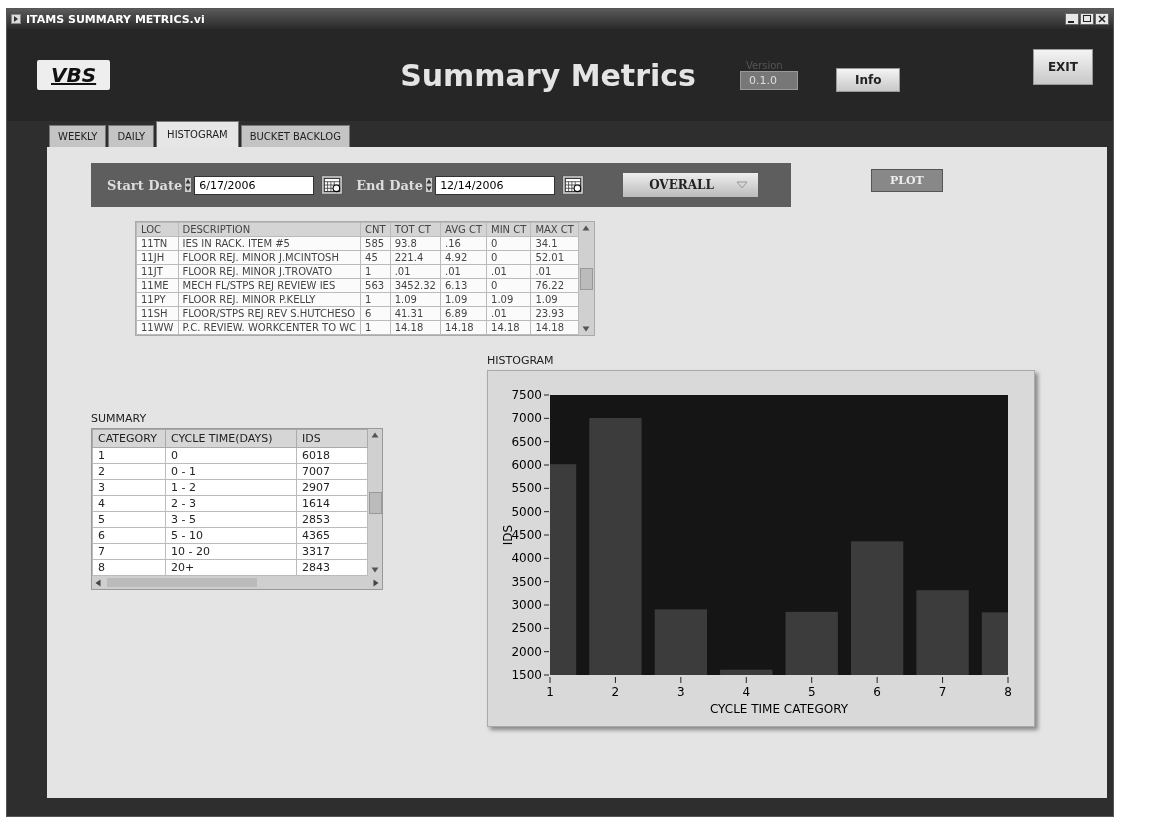 This screenshot has width=1164, height=819. What do you see at coordinates (526, 675) in the screenshot?
I see `y-tick-label: 1500` at bounding box center [526, 675].